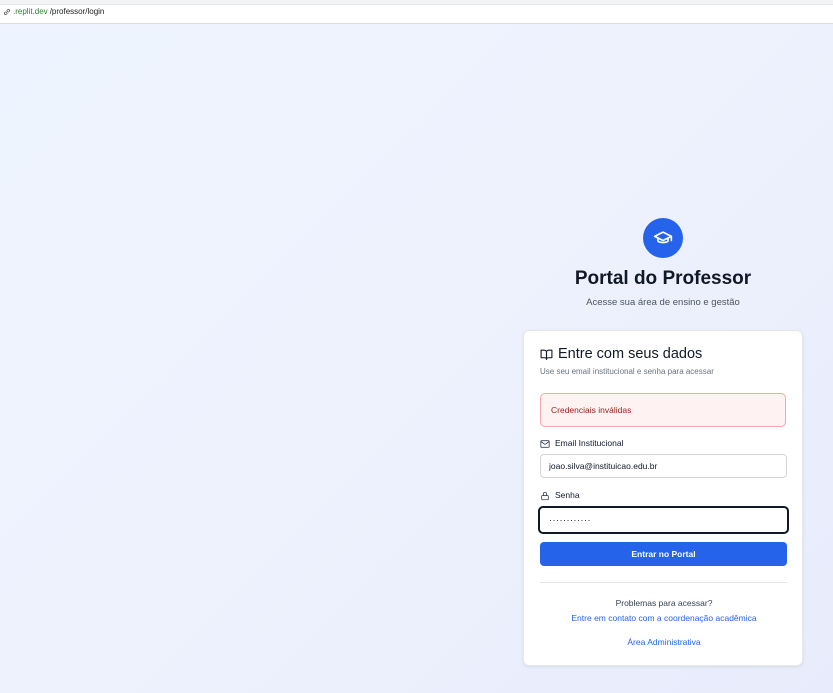 The image size is (833, 693). What do you see at coordinates (664, 603) in the screenshot?
I see `help-text: Problemas para acessar?` at bounding box center [664, 603].